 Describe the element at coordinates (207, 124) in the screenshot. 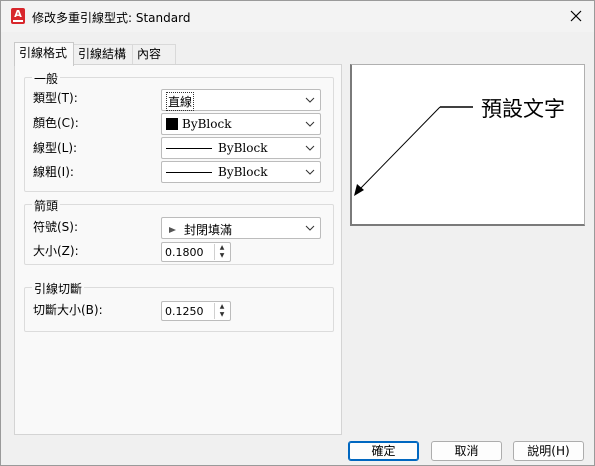

I see `color-value: ByBlock` at that location.